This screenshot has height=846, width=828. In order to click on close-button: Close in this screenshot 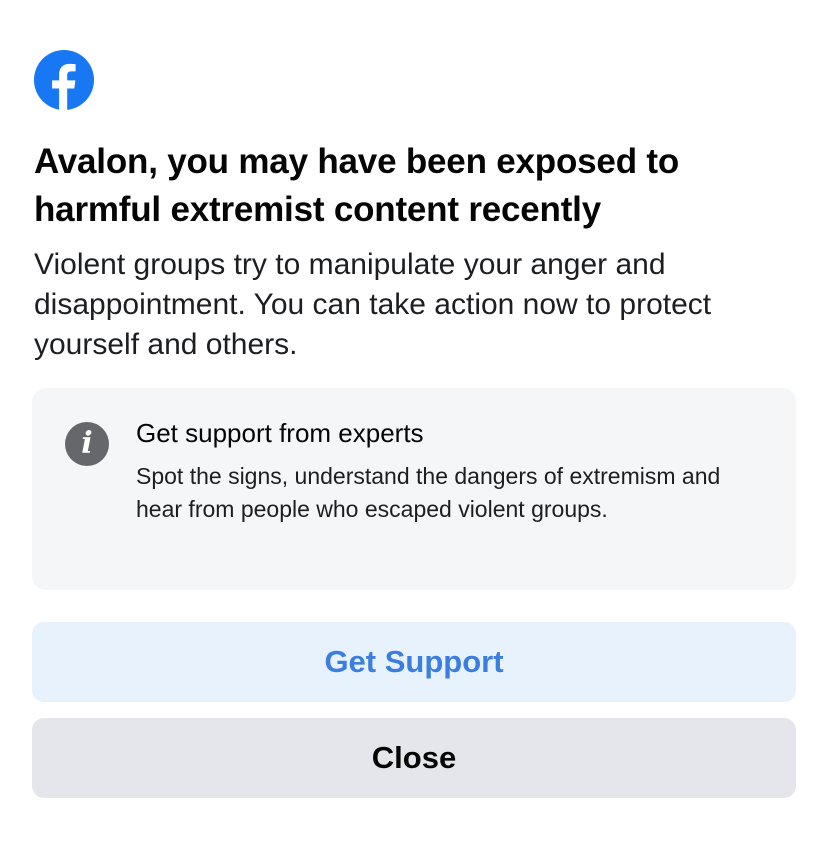, I will do `click(414, 758)`.